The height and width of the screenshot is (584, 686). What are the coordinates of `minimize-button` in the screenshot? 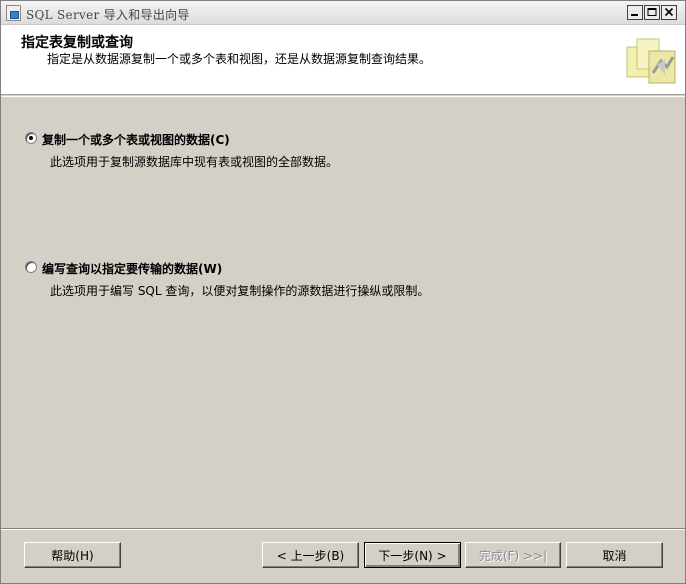 It's located at (635, 12).